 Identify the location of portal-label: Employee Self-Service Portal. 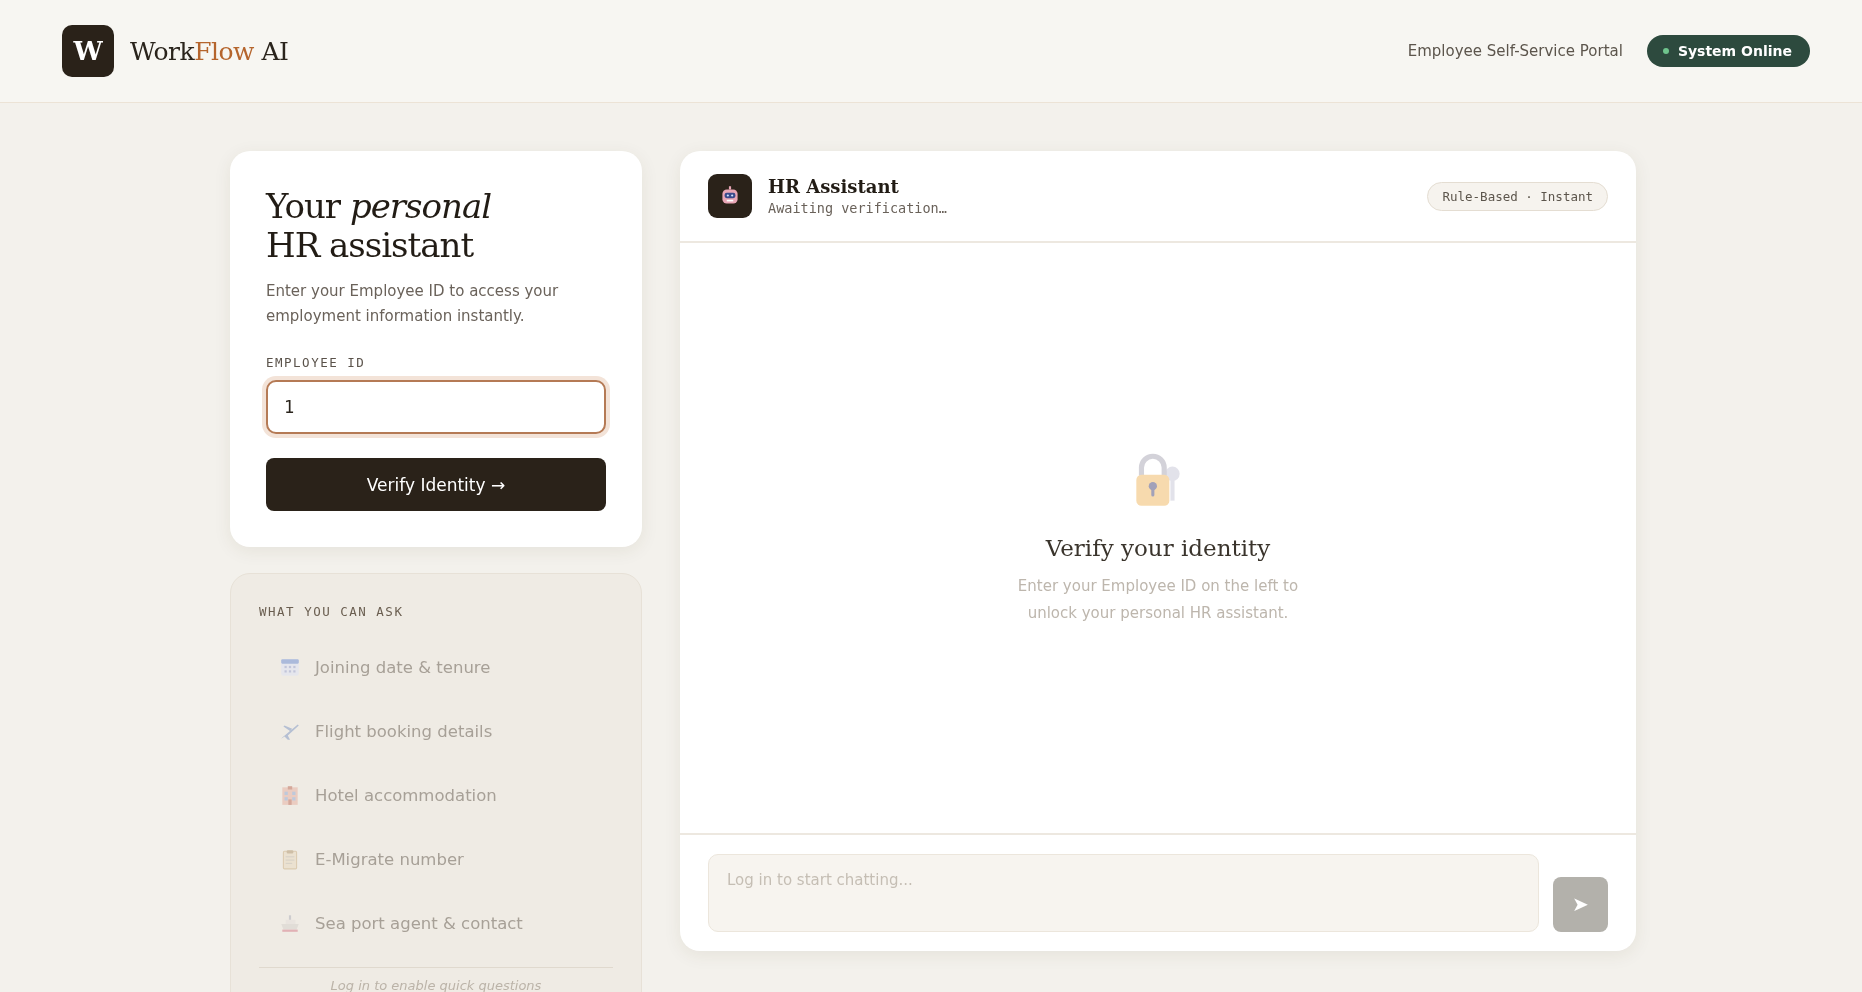
(1515, 51).